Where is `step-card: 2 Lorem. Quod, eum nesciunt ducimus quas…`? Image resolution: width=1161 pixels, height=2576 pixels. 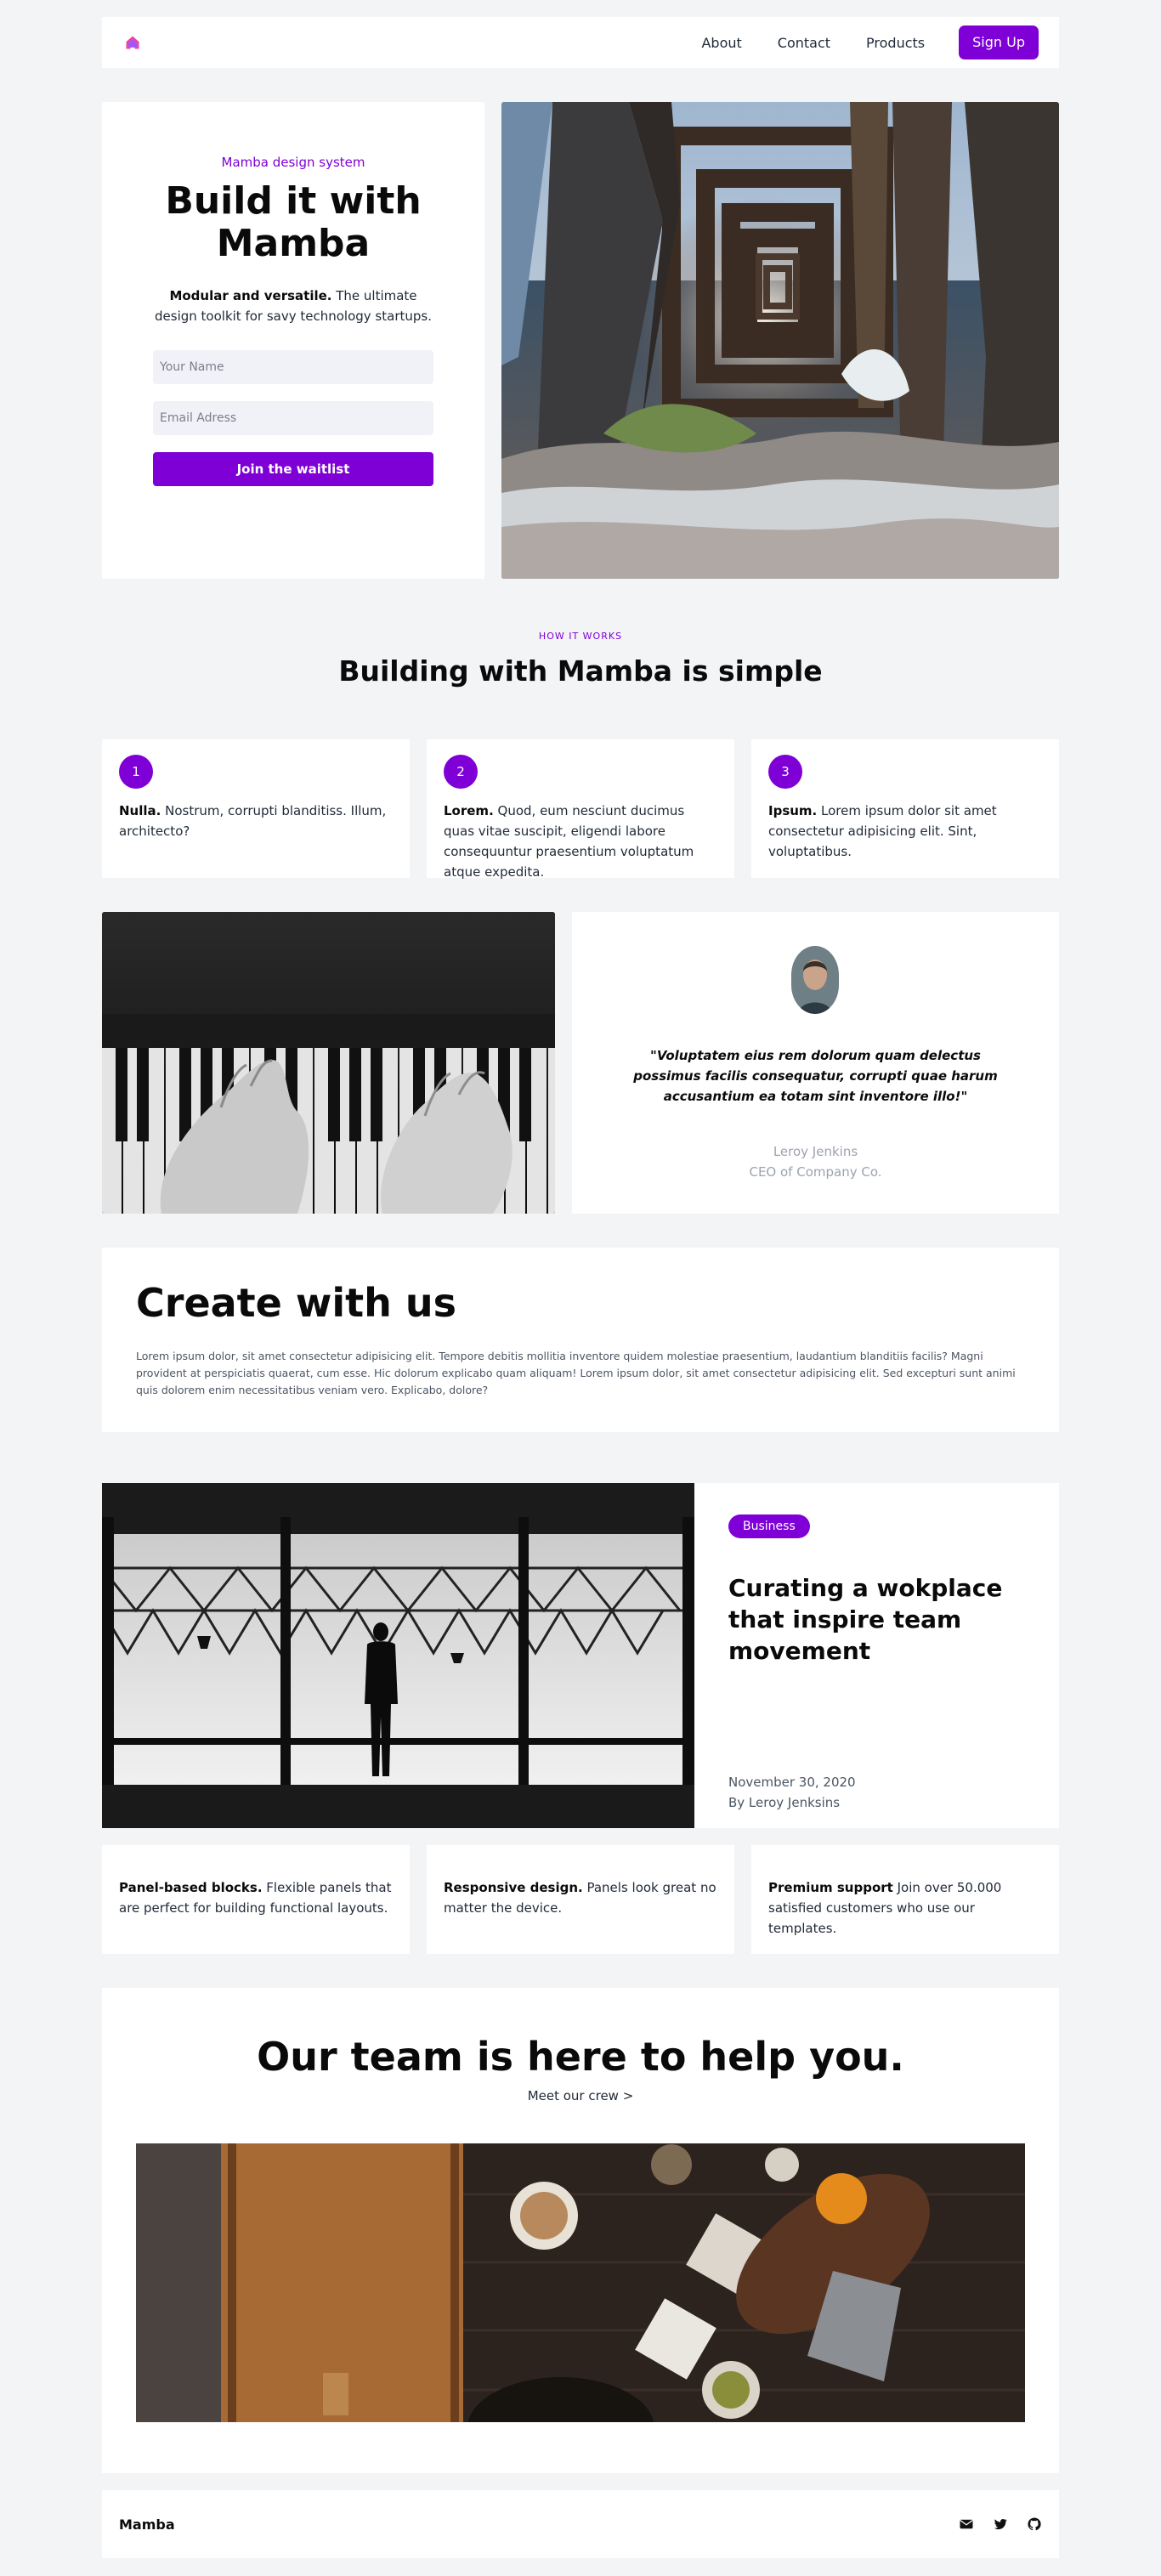
step-card: 2 Lorem. Quod, eum nesciunt ducimus quas… is located at coordinates (580, 809).